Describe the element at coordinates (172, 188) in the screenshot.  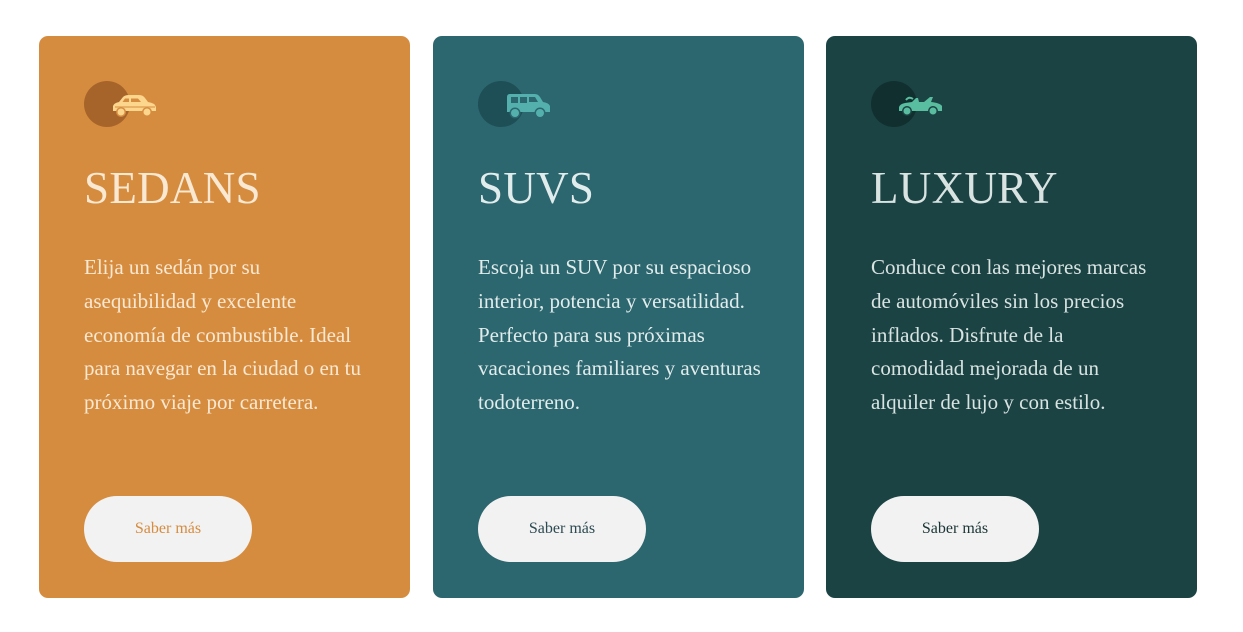
I see `card-title-sedans: SEDANS` at that location.